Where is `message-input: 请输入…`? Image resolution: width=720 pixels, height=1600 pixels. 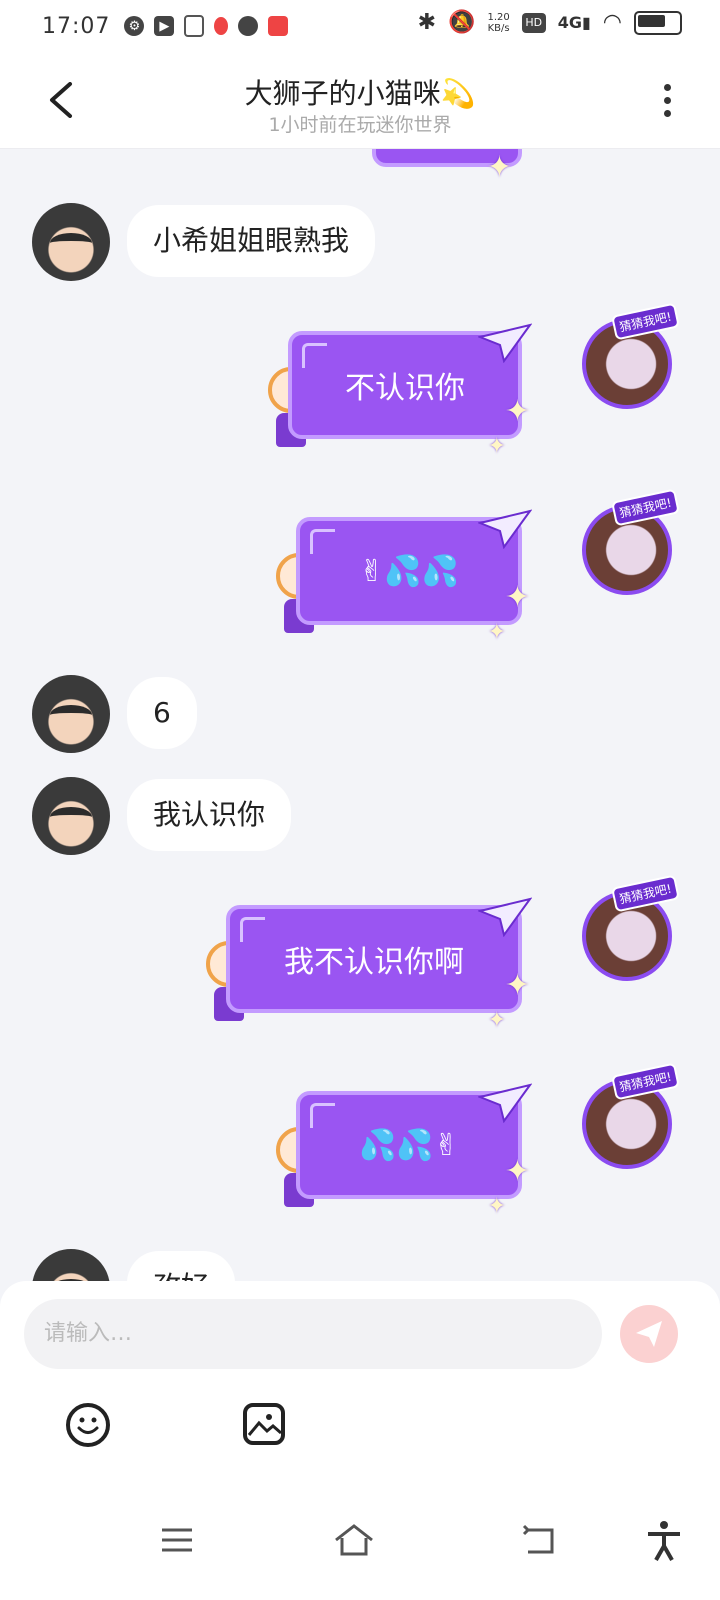
message-input: 请输入… is located at coordinates (313, 1334).